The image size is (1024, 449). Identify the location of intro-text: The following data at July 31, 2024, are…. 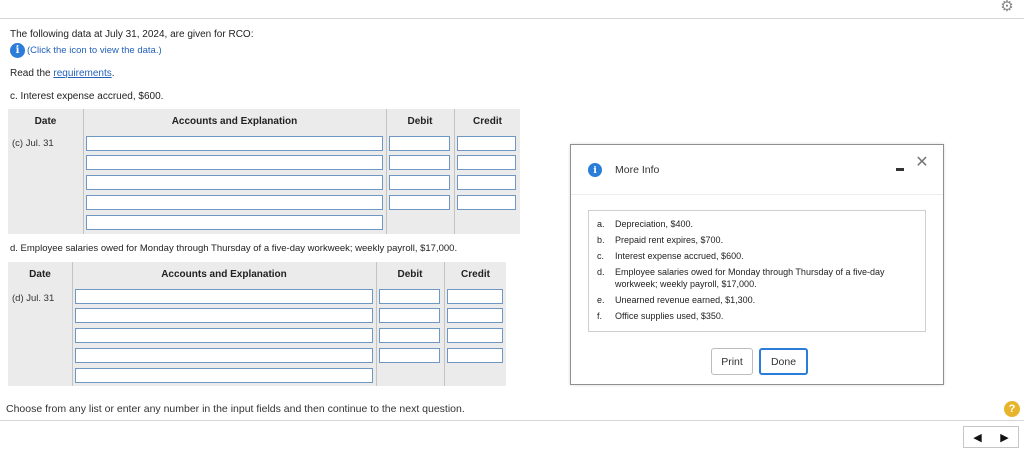
(132, 34).